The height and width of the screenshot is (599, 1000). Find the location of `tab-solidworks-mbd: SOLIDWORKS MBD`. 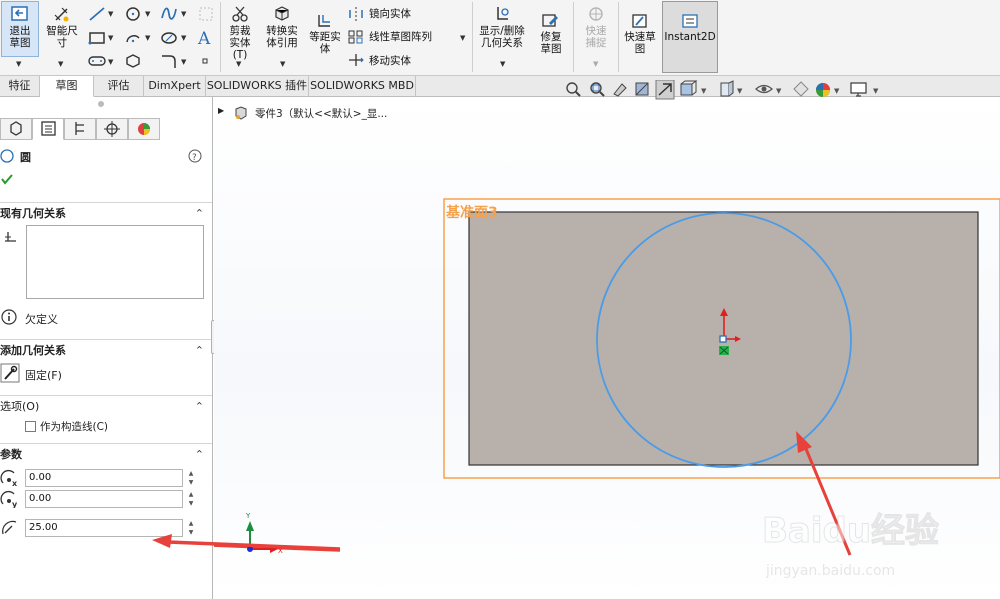

tab-solidworks-mbd: SOLIDWORKS MBD is located at coordinates (362, 86).